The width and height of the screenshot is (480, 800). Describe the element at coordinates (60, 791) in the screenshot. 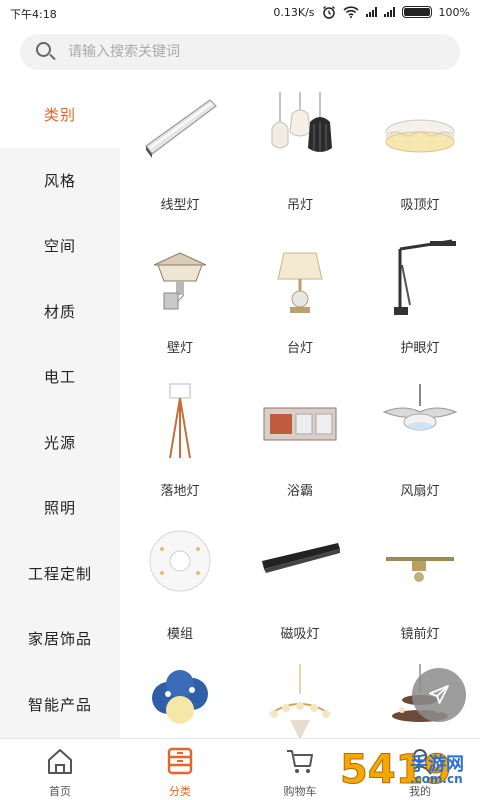

I see `nav-label: 首页` at that location.